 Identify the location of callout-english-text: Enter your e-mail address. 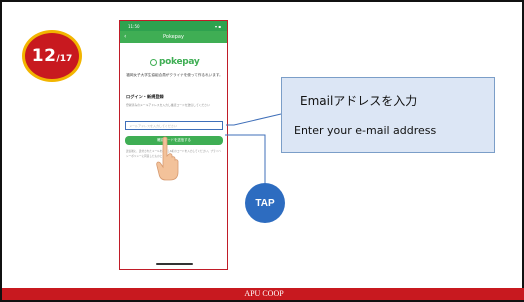
(365, 130).